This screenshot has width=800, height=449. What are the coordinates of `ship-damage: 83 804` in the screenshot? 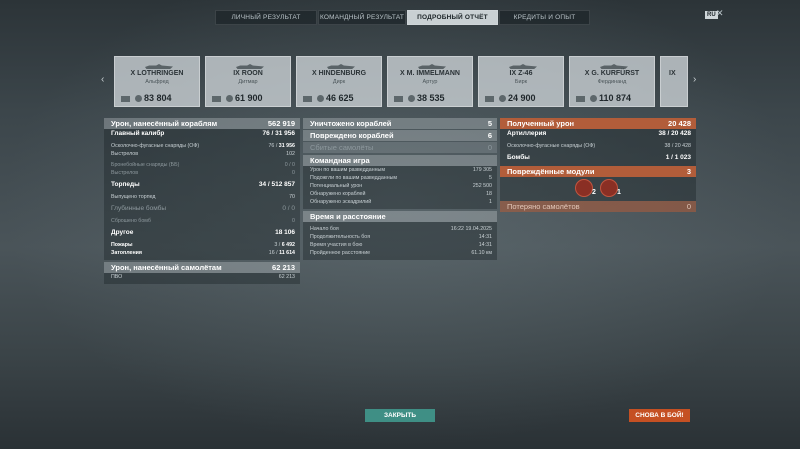 It's located at (158, 98).